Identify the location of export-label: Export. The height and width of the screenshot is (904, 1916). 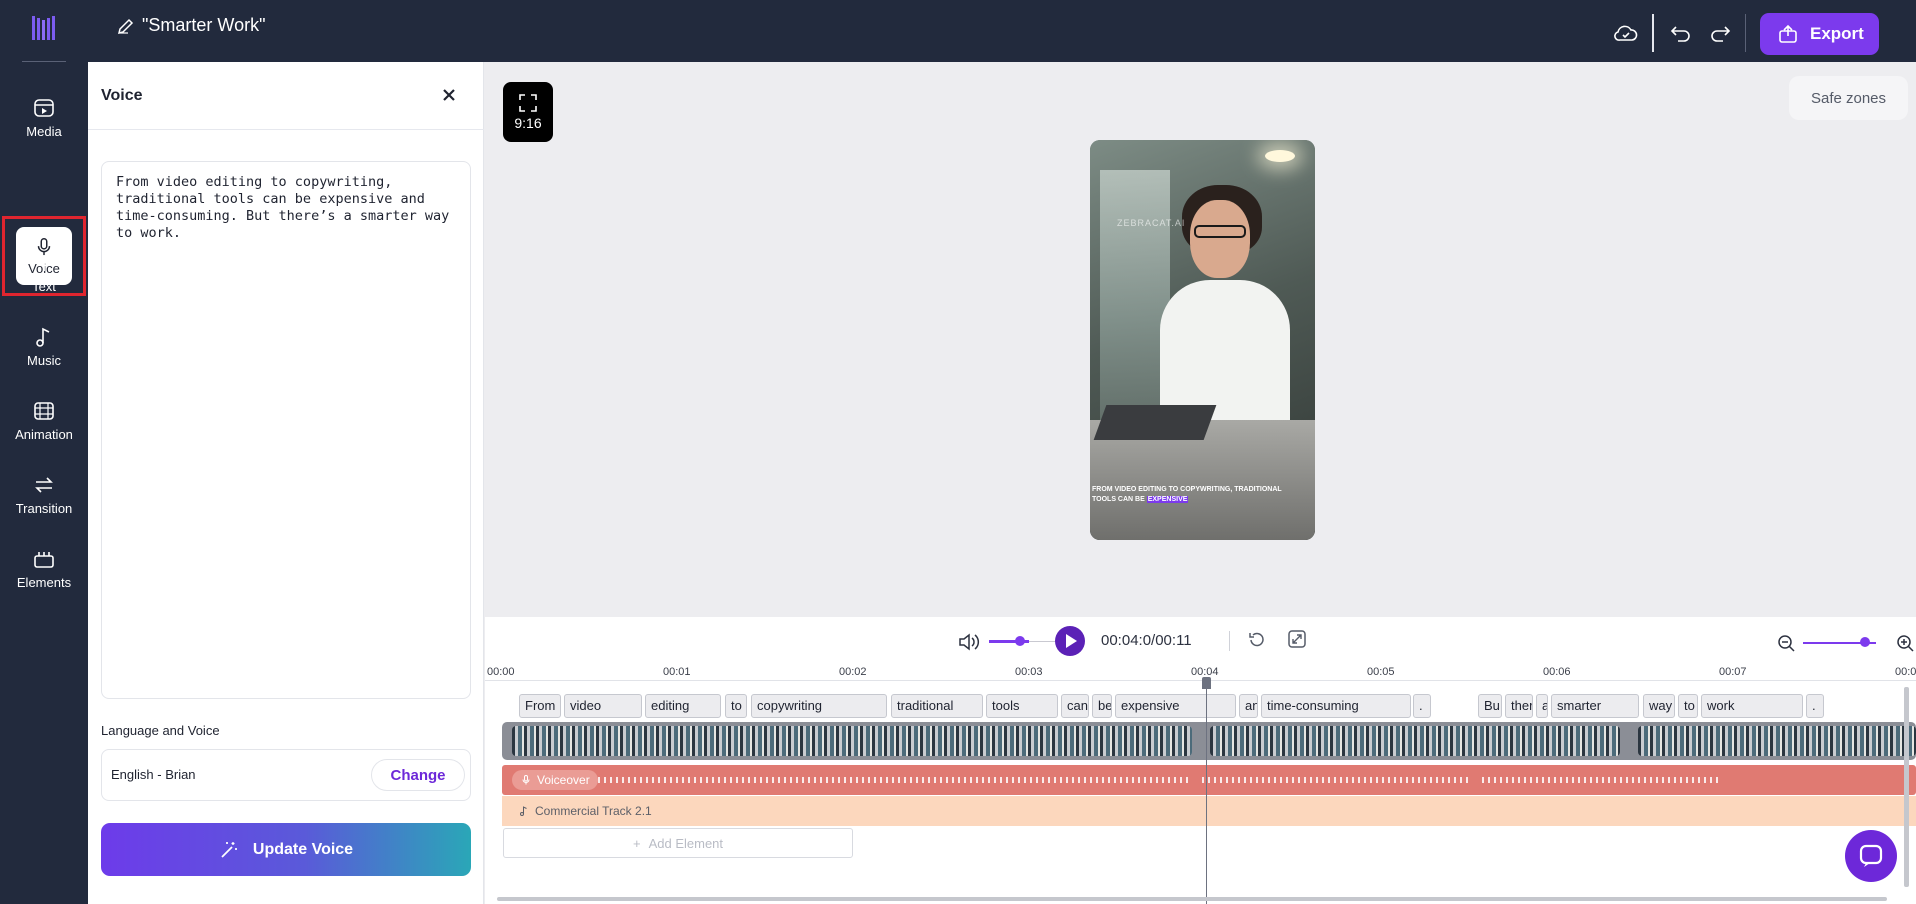
(1837, 33).